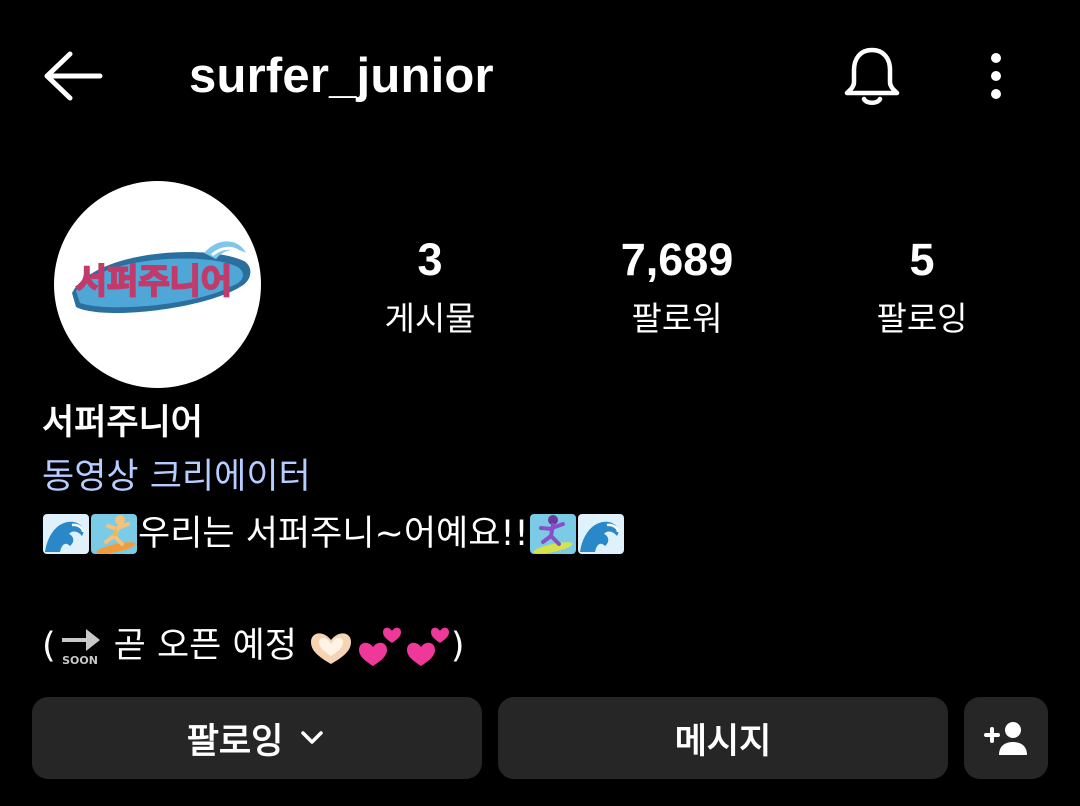 This screenshot has width=1080, height=806. What do you see at coordinates (922, 318) in the screenshot?
I see `following-label: 팔로잉` at bounding box center [922, 318].